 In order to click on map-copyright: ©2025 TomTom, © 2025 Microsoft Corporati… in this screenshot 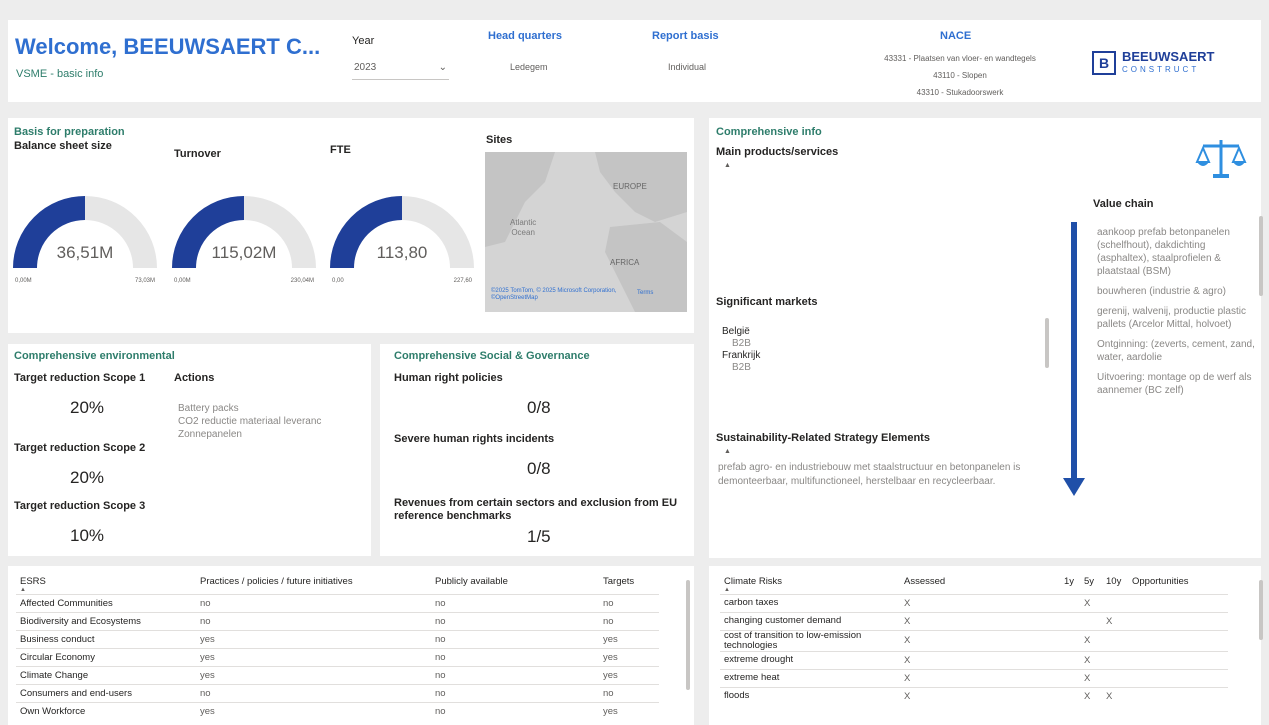, I will do `click(554, 294)`.